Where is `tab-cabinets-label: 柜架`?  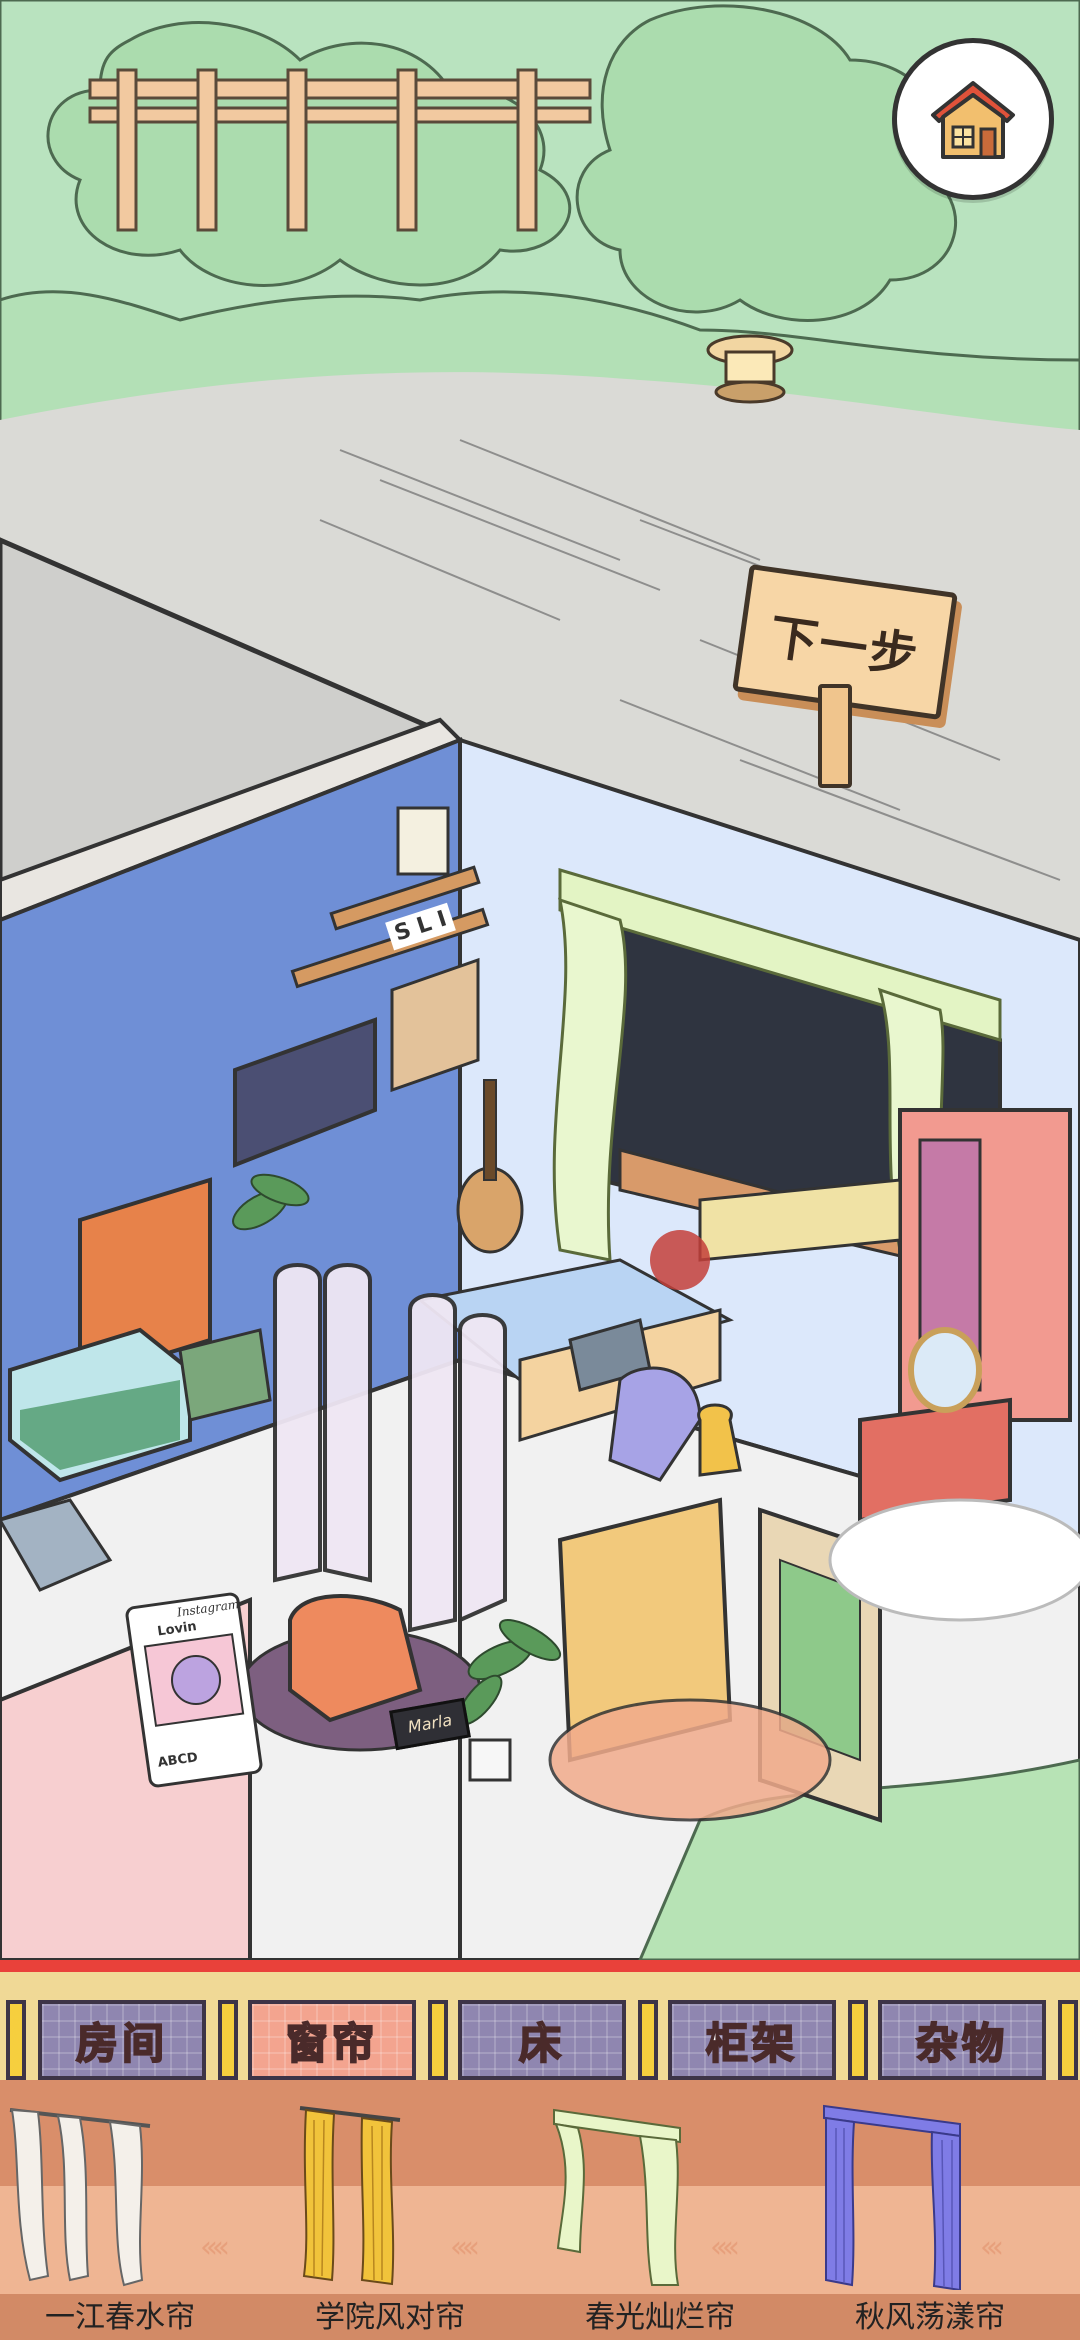 tab-cabinets-label: 柜架 is located at coordinates (751, 2043).